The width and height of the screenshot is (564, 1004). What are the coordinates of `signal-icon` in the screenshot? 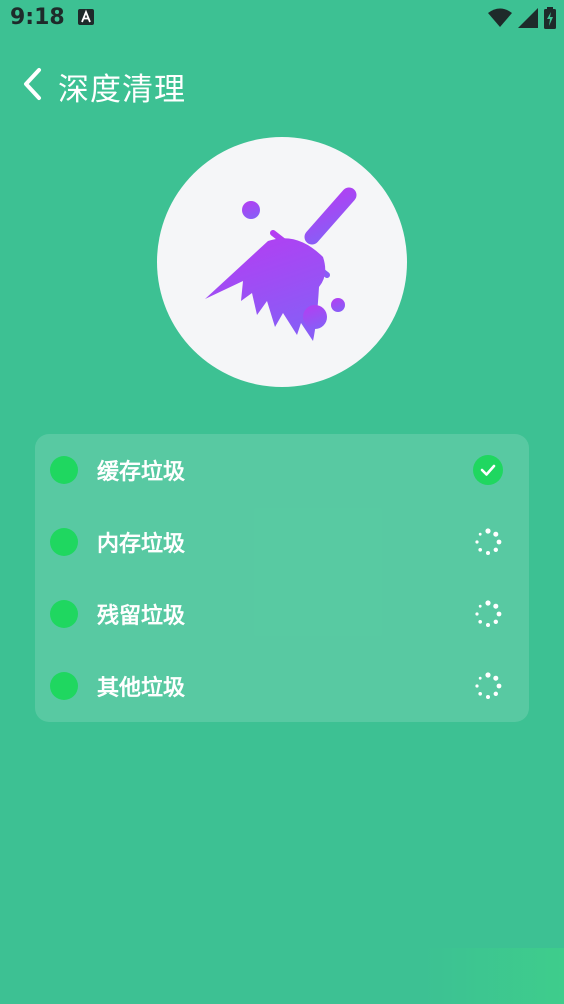 It's located at (528, 18).